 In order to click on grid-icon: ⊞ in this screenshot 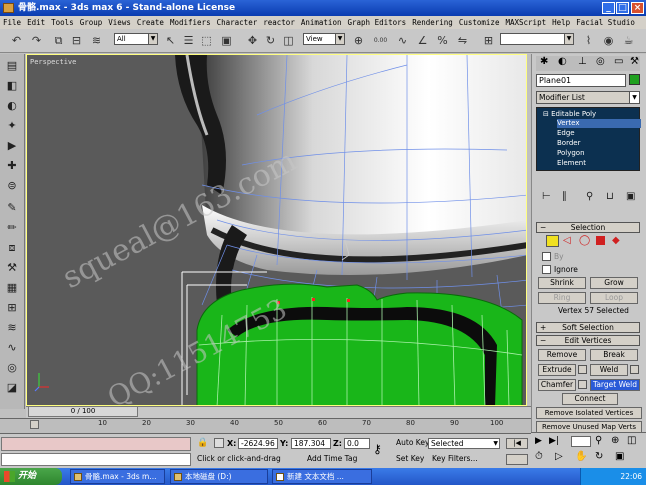, I will do `click(12, 308)`.